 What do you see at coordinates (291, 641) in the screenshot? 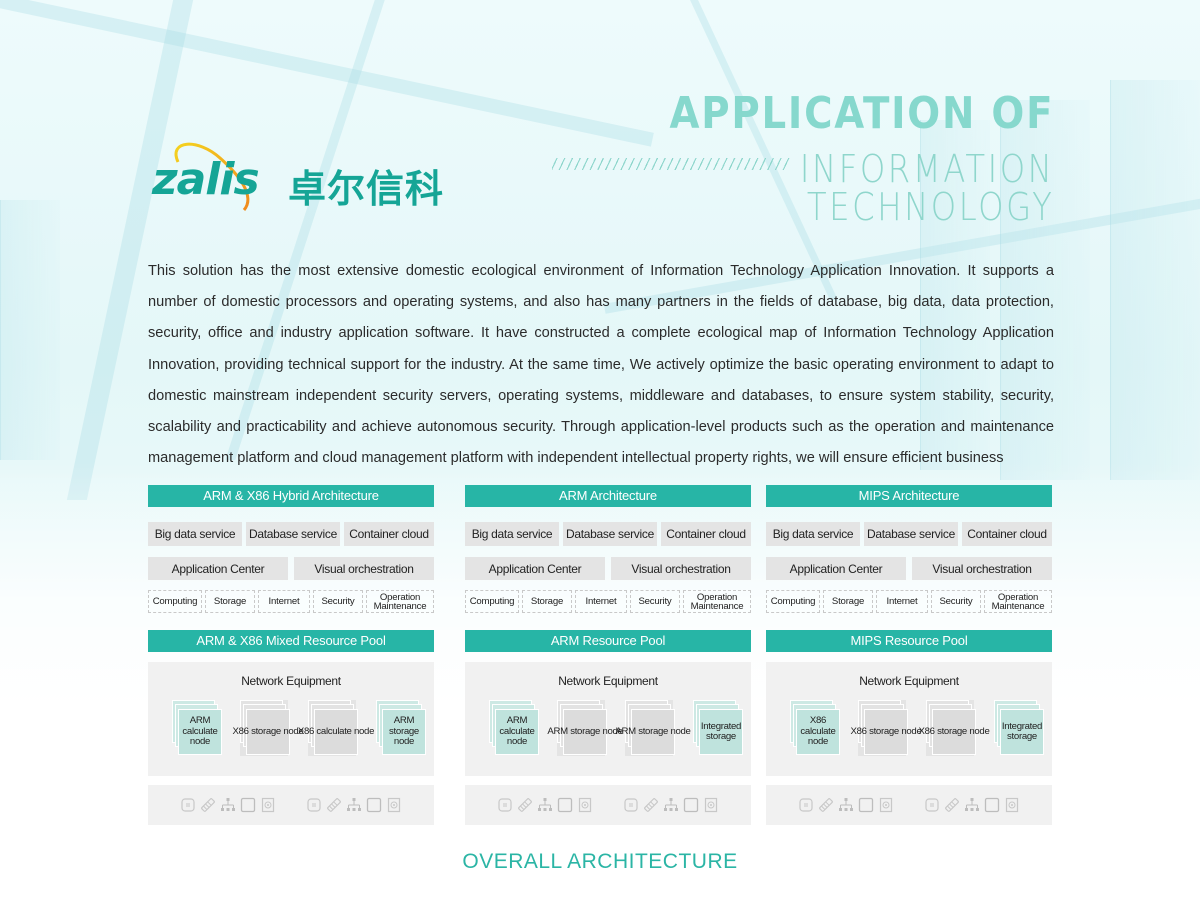
I see `resource-pool-title: ARM & X86 Mixed Resource Pool` at bounding box center [291, 641].